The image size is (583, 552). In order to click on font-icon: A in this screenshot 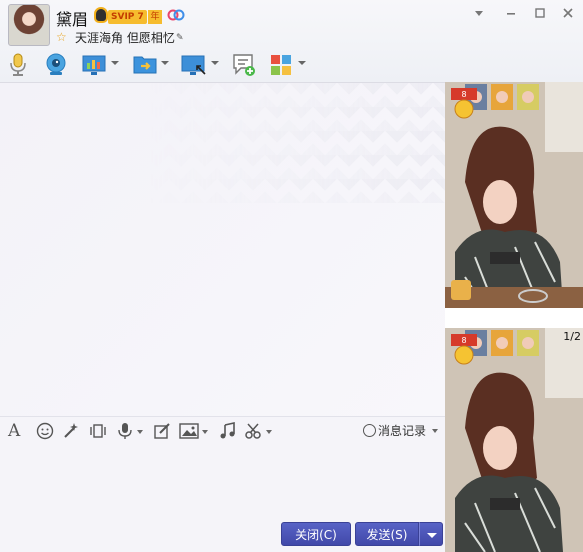, I will do `click(14, 431)`.